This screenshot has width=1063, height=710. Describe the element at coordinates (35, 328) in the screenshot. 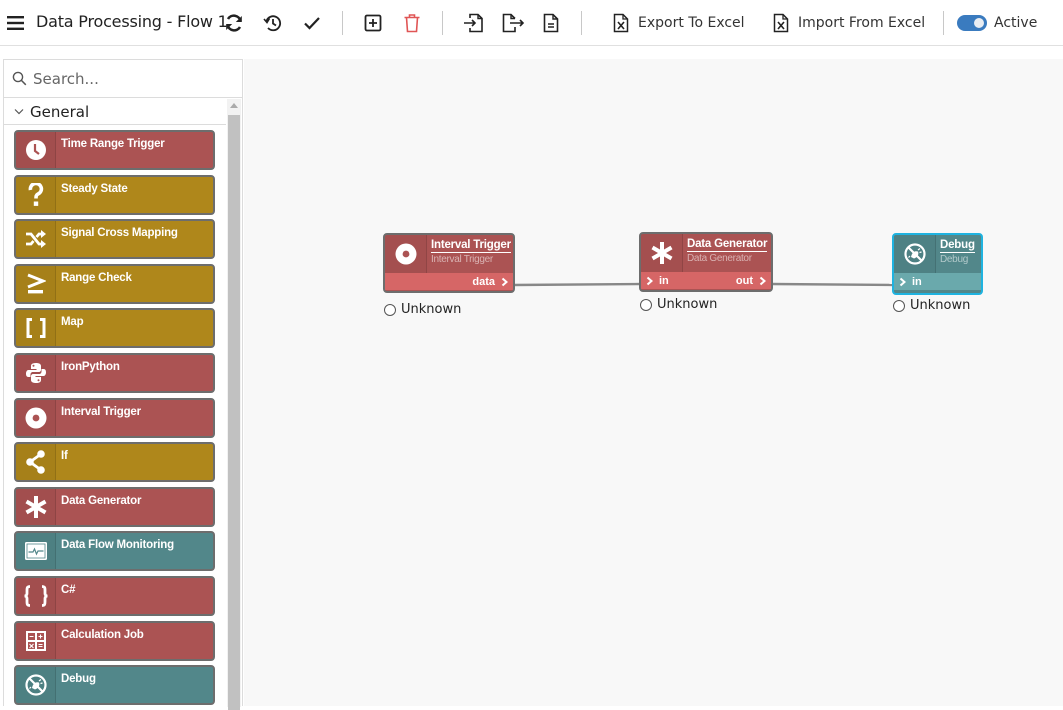

I see `brackets-icon` at that location.